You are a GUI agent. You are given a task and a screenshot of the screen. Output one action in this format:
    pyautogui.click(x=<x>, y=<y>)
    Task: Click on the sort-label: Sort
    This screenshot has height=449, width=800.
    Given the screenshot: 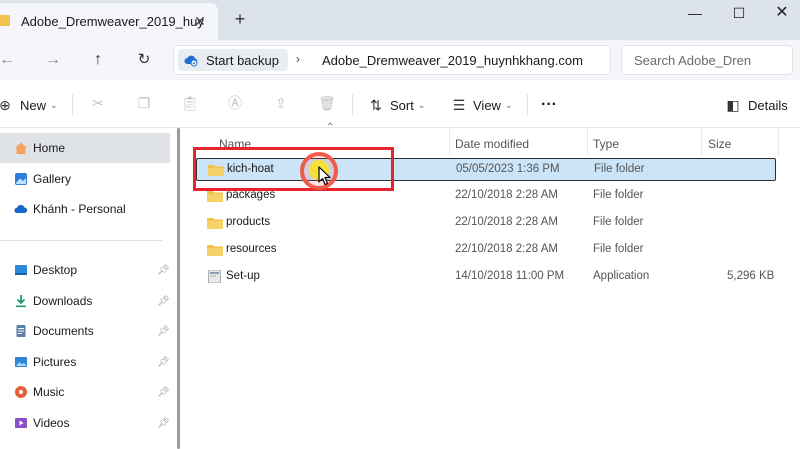 What is the action you would take?
    pyautogui.click(x=402, y=105)
    